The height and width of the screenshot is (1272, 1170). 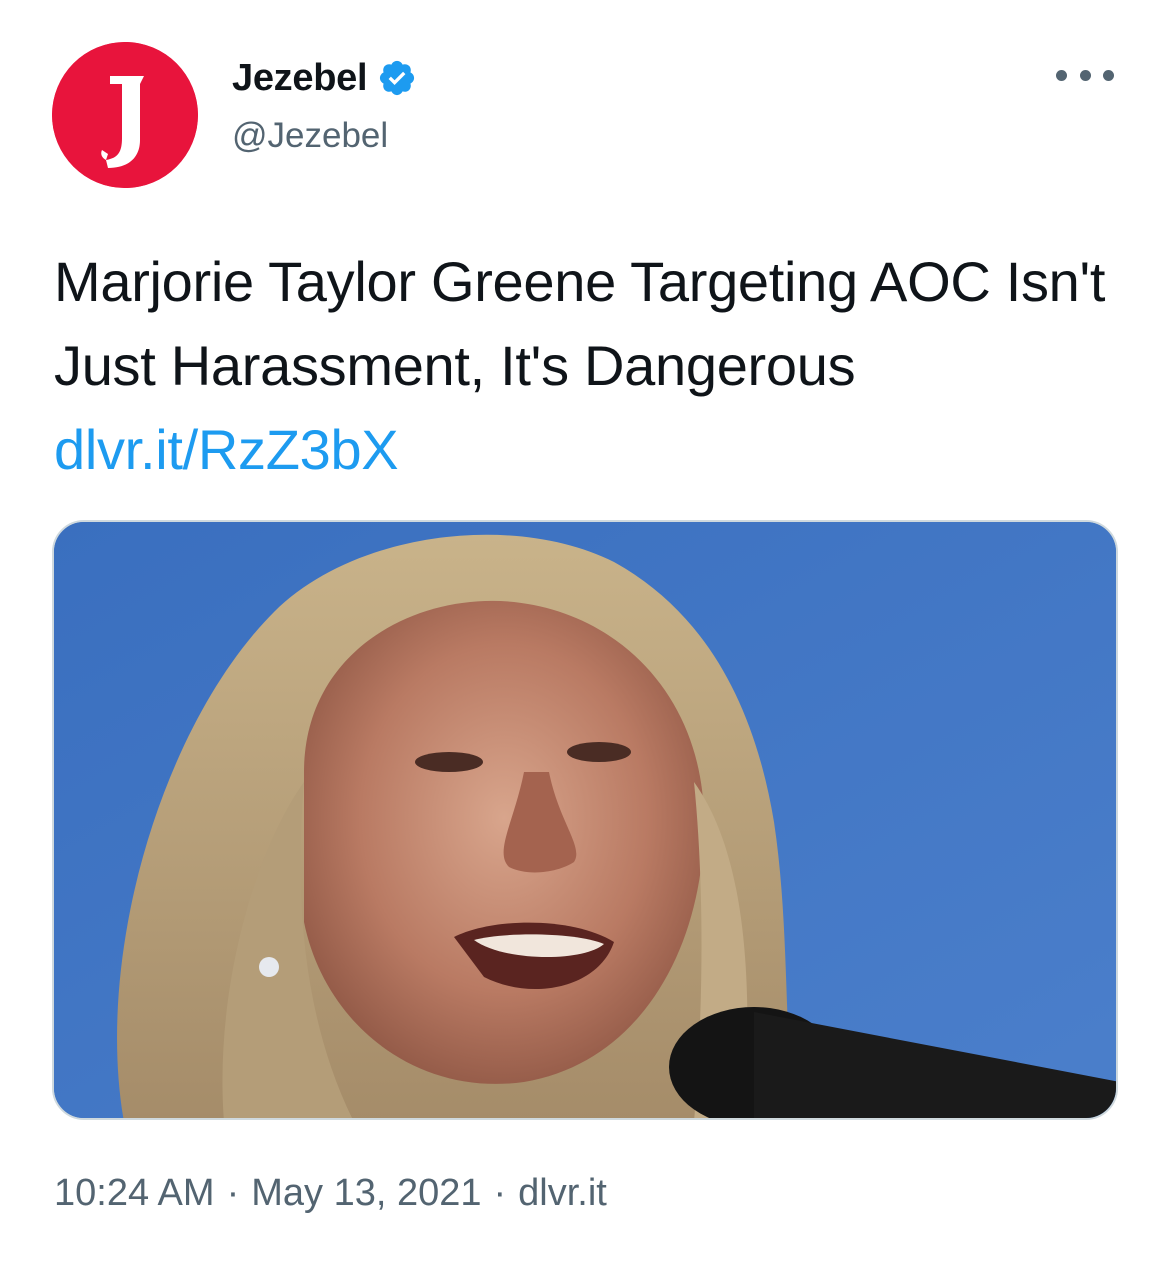 I want to click on jezebel-logo-icon, so click(x=125, y=115).